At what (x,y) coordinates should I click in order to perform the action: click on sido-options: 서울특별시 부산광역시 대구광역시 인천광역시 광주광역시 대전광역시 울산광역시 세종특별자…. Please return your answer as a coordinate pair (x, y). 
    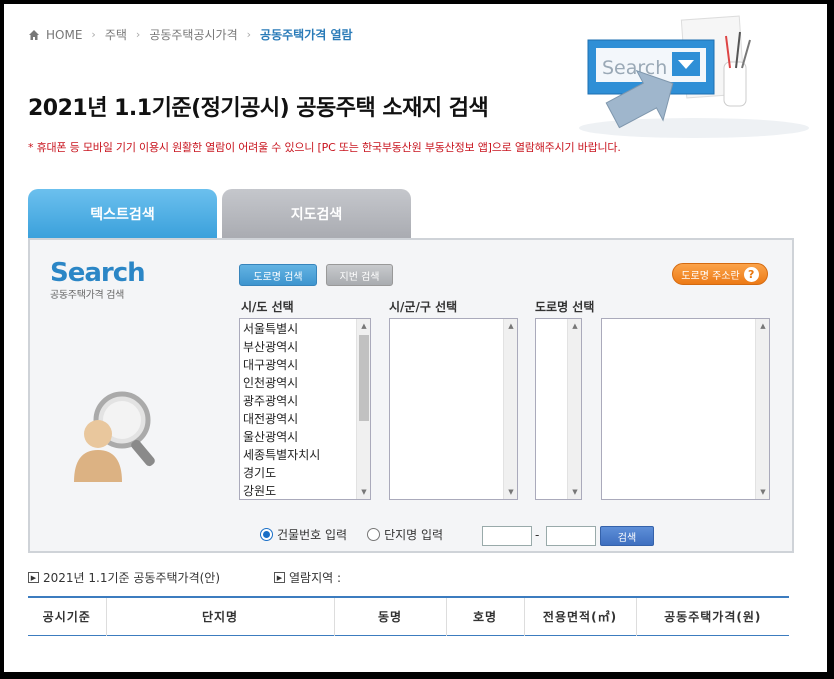
    Looking at the image, I should click on (305, 409).